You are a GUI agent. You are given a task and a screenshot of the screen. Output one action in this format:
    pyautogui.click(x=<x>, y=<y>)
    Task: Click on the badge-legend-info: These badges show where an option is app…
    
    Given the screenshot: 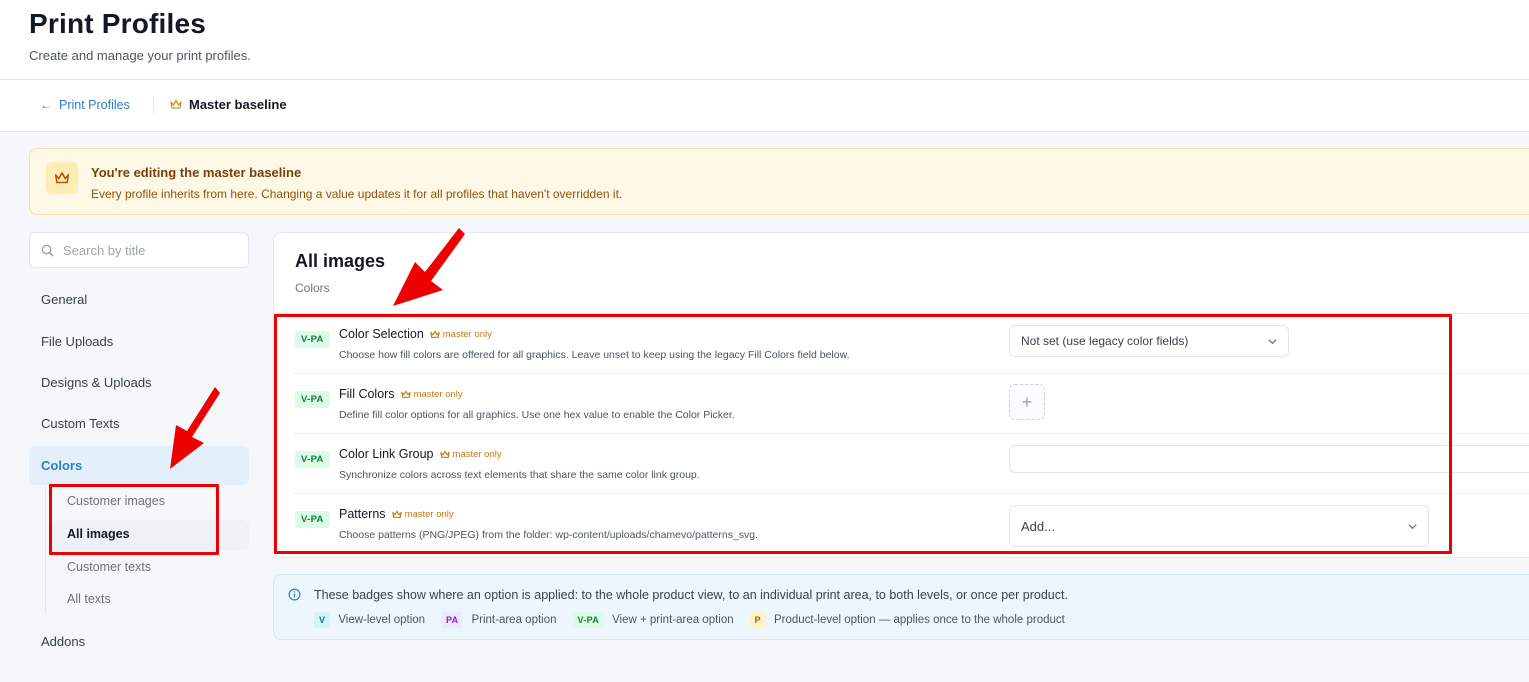 What is the action you would take?
    pyautogui.click(x=901, y=607)
    